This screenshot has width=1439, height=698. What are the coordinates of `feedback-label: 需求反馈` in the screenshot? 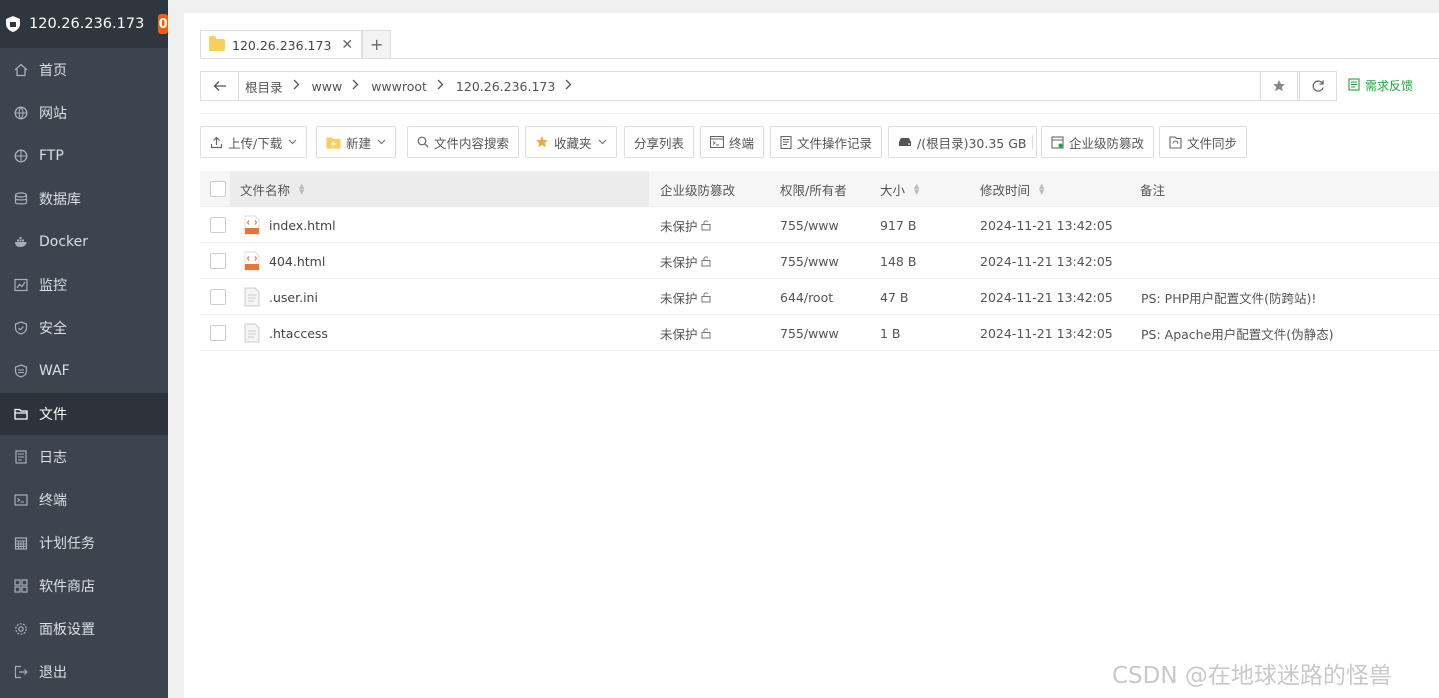 It's located at (1389, 86).